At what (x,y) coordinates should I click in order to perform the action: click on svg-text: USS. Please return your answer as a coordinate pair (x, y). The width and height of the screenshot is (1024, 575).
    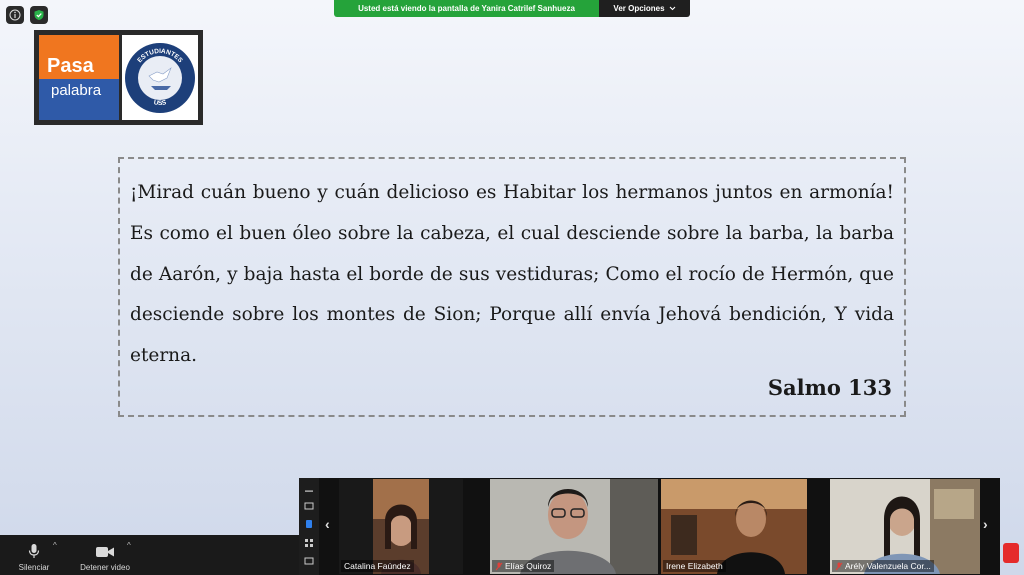
    Looking at the image, I should click on (160, 103).